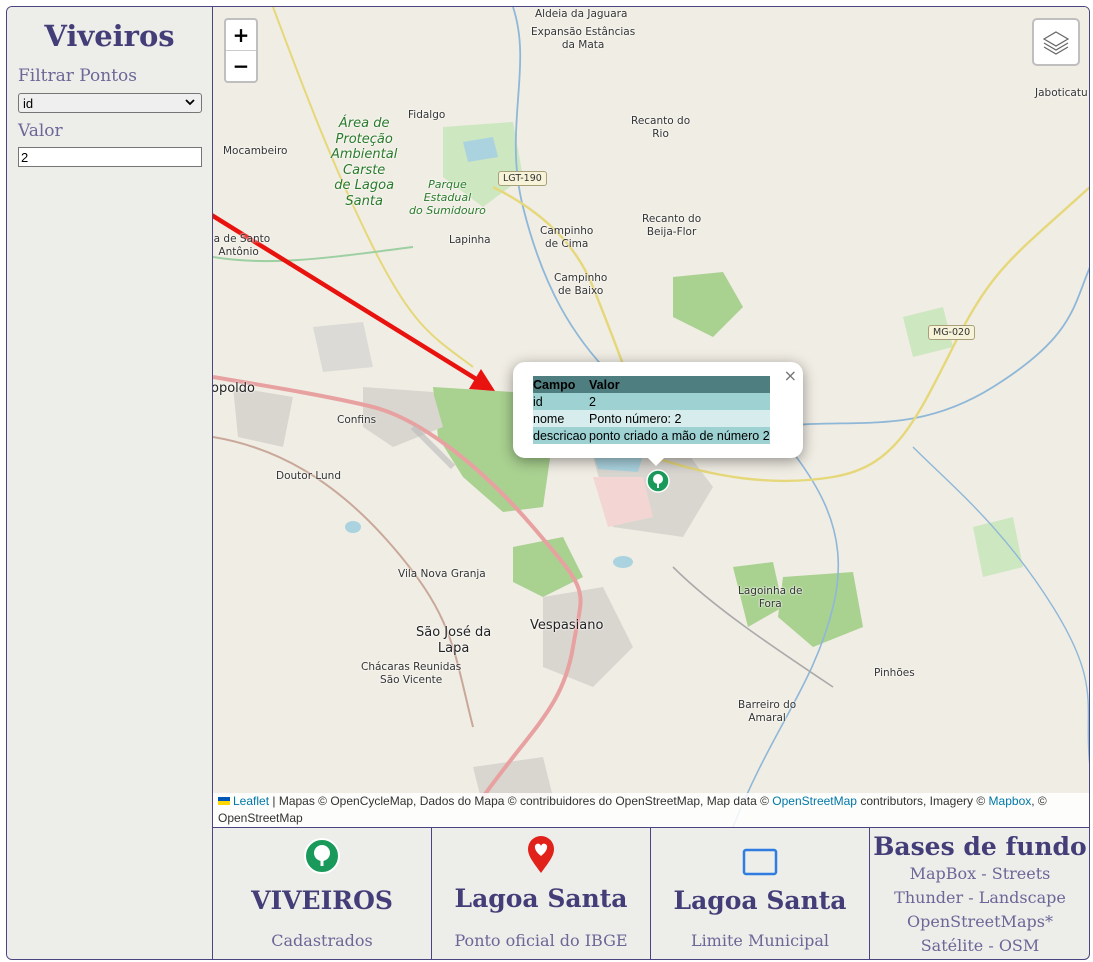 The height and width of the screenshot is (962, 1093). Describe the element at coordinates (952, 332) in the screenshot. I see `road-shield: MG-020` at that location.